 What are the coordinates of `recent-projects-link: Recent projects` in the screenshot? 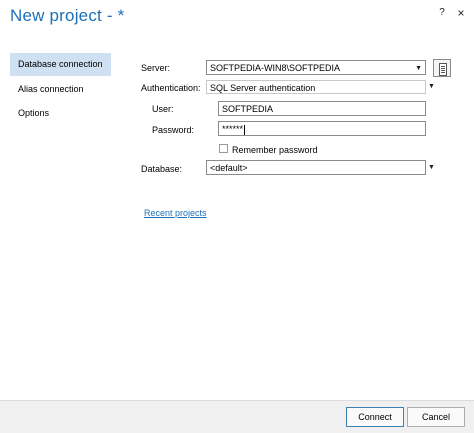 It's located at (175, 213).